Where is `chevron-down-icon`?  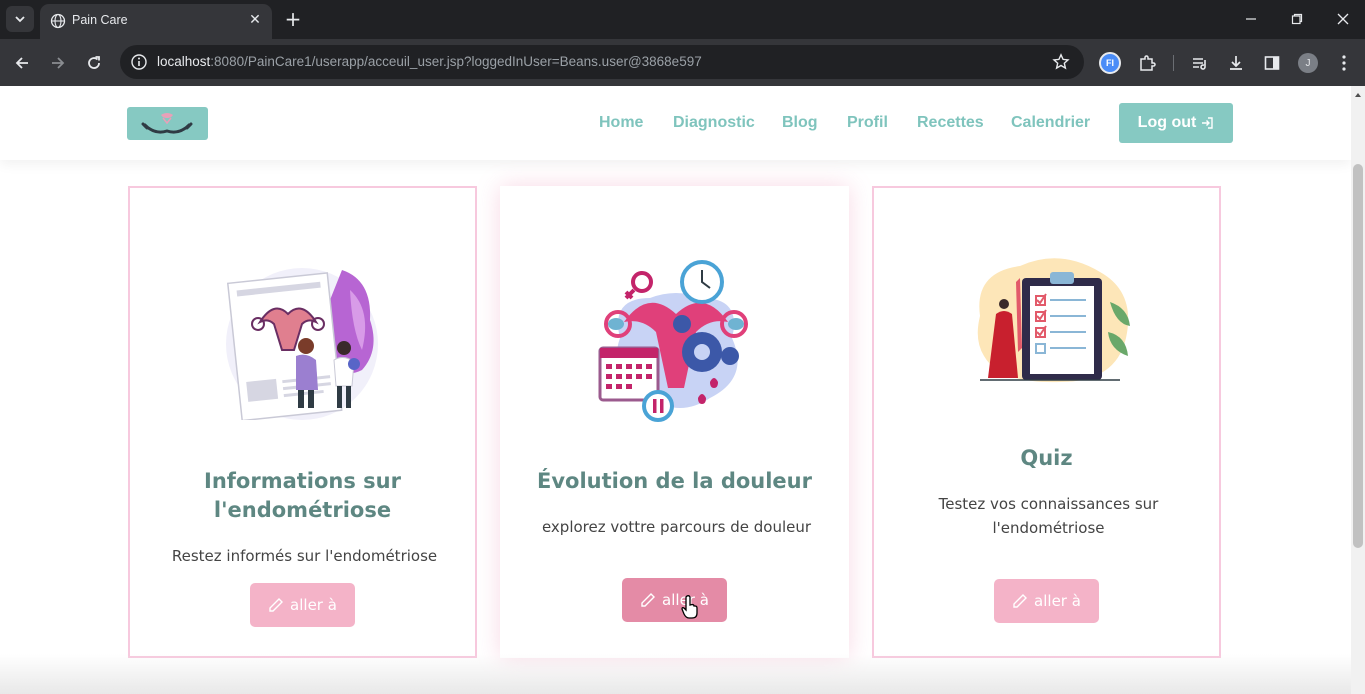
chevron-down-icon is located at coordinates (20, 19).